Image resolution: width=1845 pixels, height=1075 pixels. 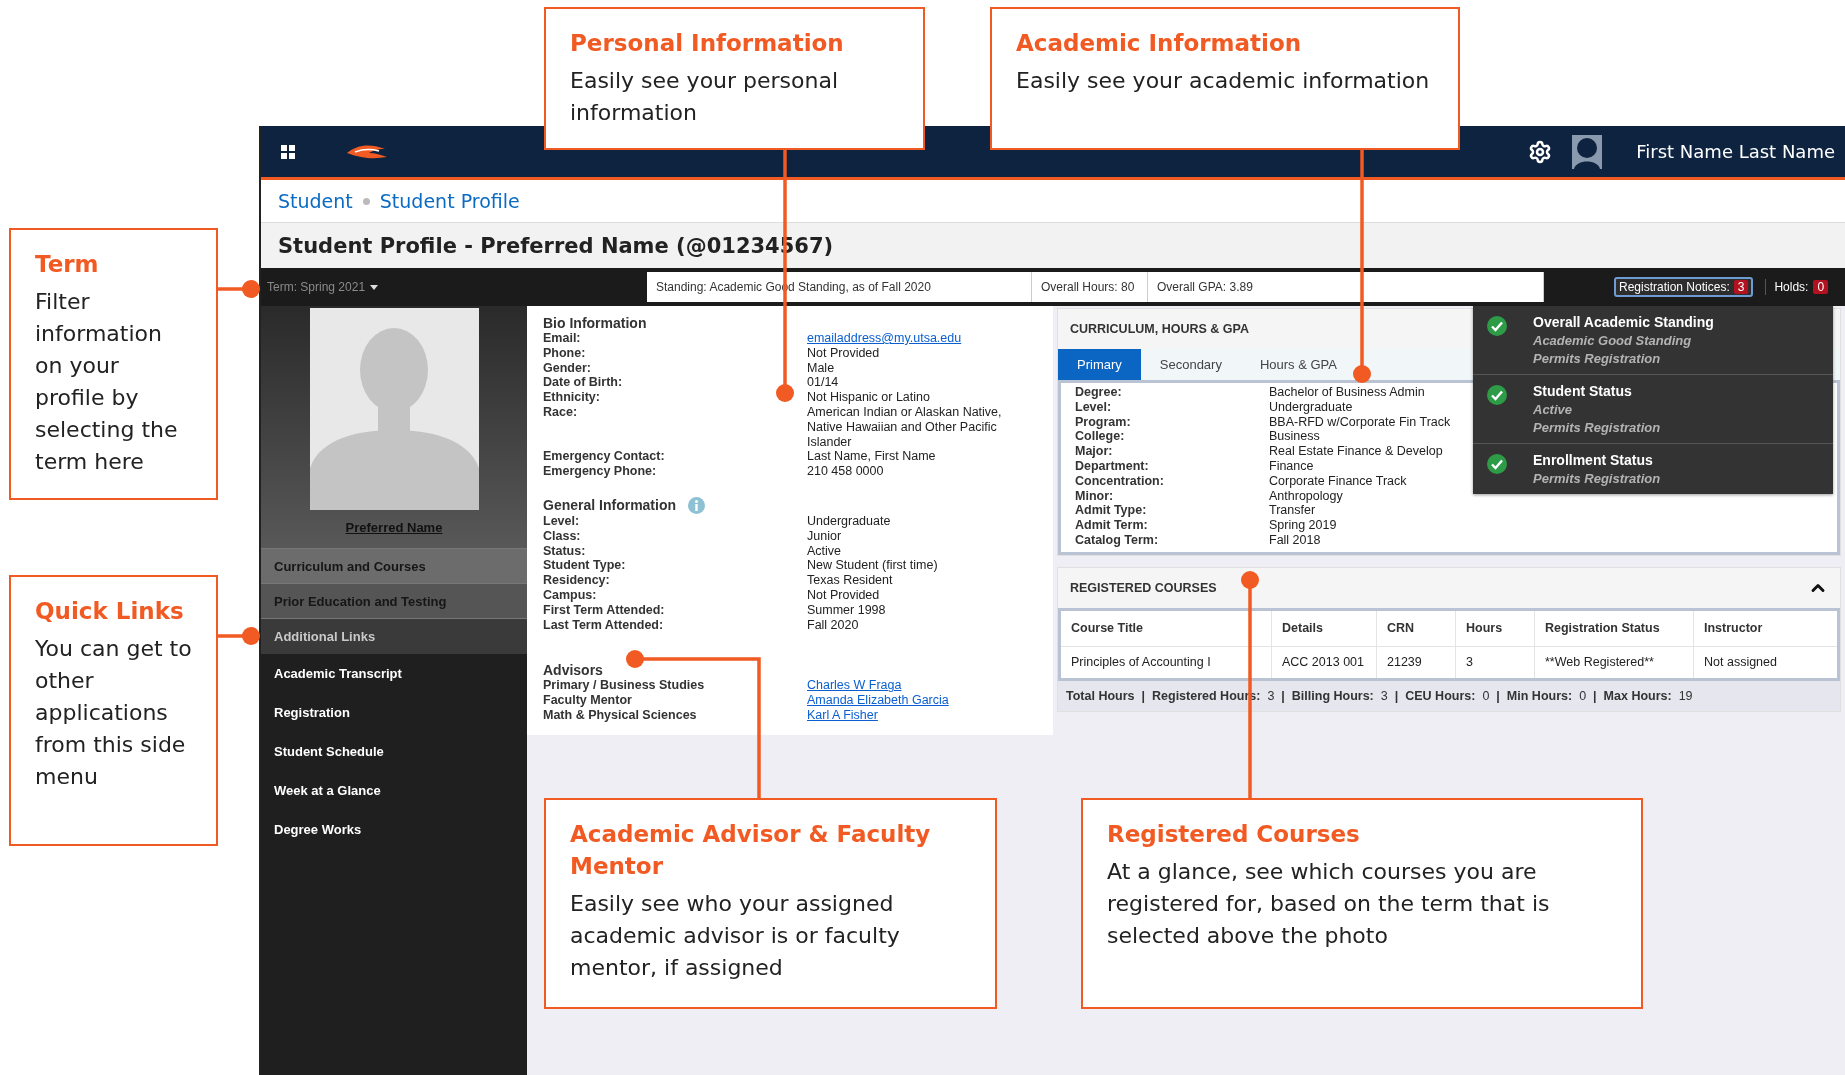 I want to click on field-value: Real Estate Finance & Develop, so click(x=1356, y=451).